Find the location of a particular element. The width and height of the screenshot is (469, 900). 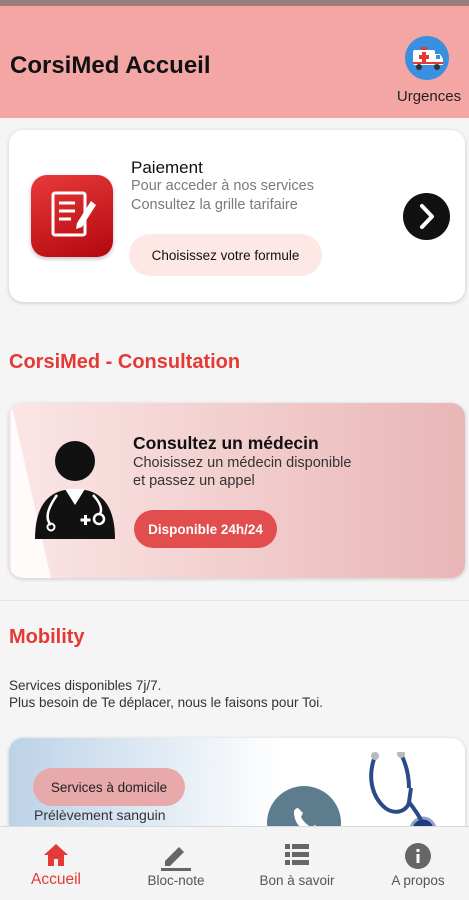

chevron-right-icon is located at coordinates (426, 216).